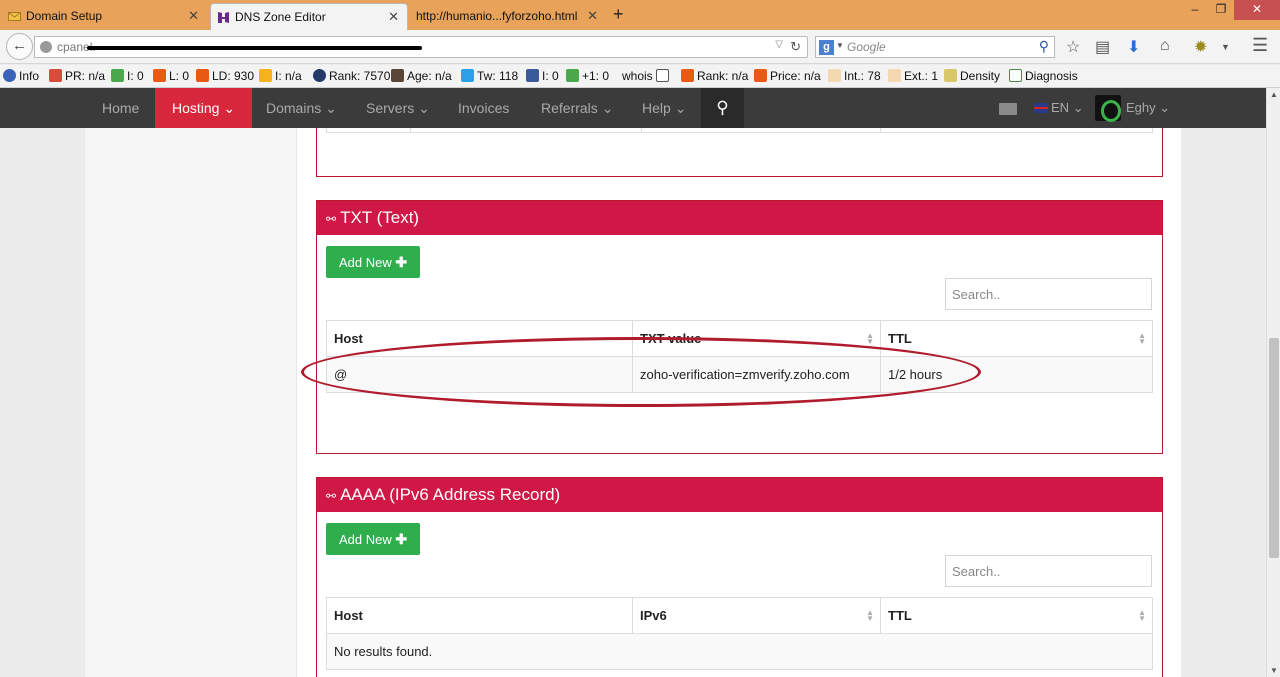  I want to click on add-txt-record-button: Add New ✚, so click(373, 262).